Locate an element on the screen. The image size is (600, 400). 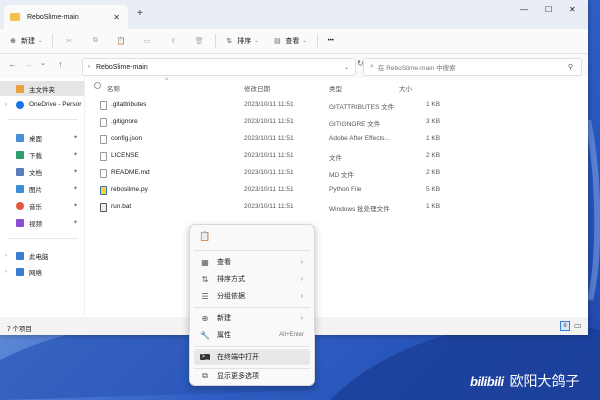
sidebar-item-pictures: 图片 ✦ is located at coordinates (42, 188).